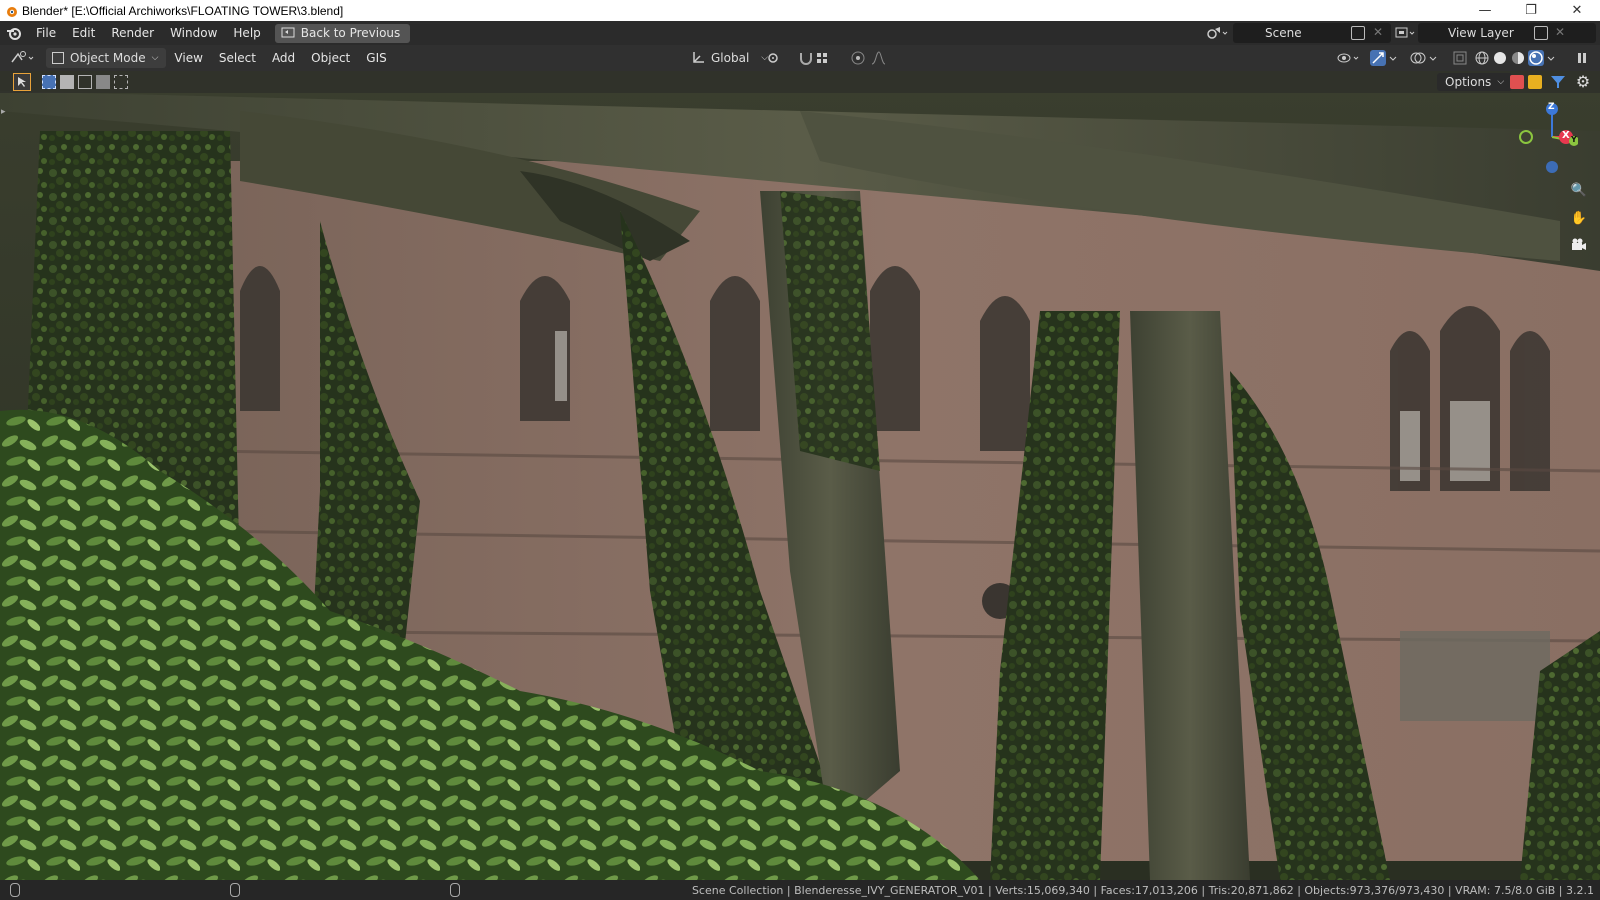 The width and height of the screenshot is (1600, 900). What do you see at coordinates (103, 82) in the screenshot?
I see `select-difference-icon` at bounding box center [103, 82].